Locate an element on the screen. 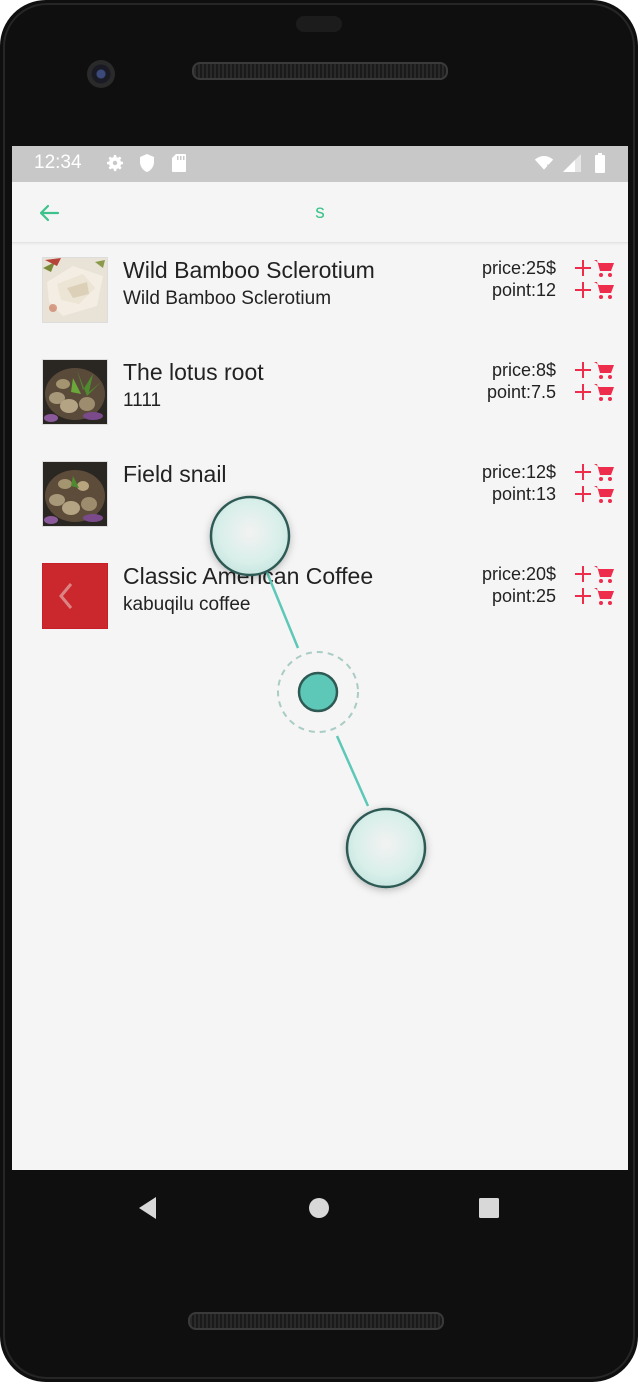 This screenshot has width=638, height=1382. status-icons-right is located at coordinates (572, 163).